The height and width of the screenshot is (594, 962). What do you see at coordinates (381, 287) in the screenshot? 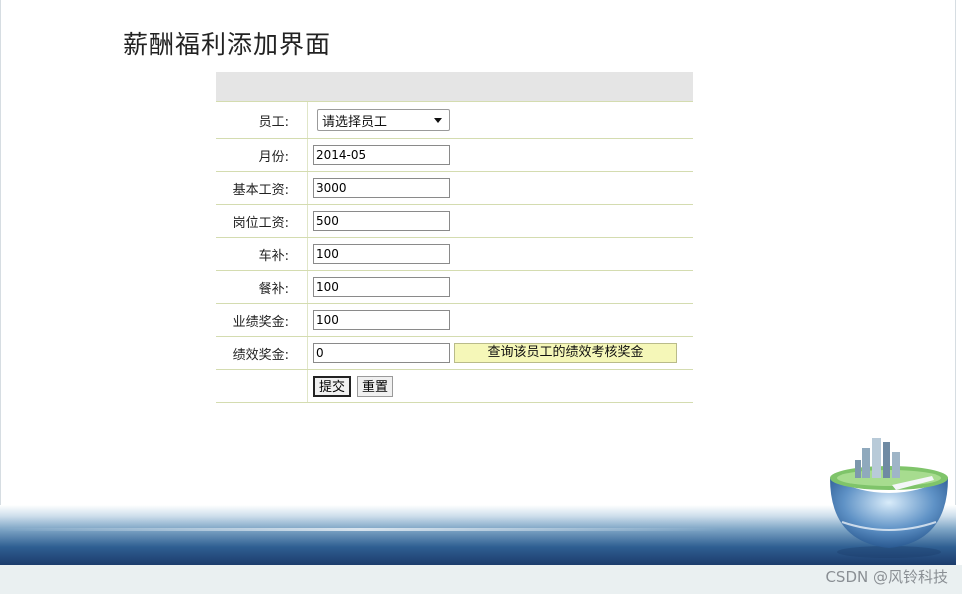
I see `meal-allowance-input` at bounding box center [381, 287].